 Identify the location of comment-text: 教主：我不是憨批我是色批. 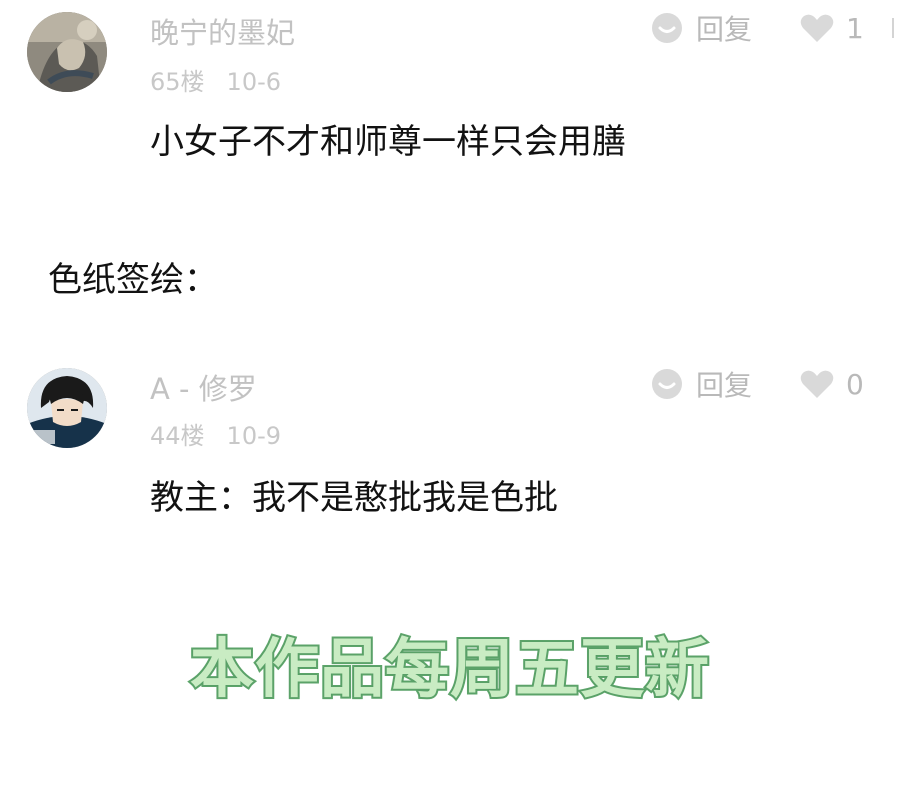
(354, 498).